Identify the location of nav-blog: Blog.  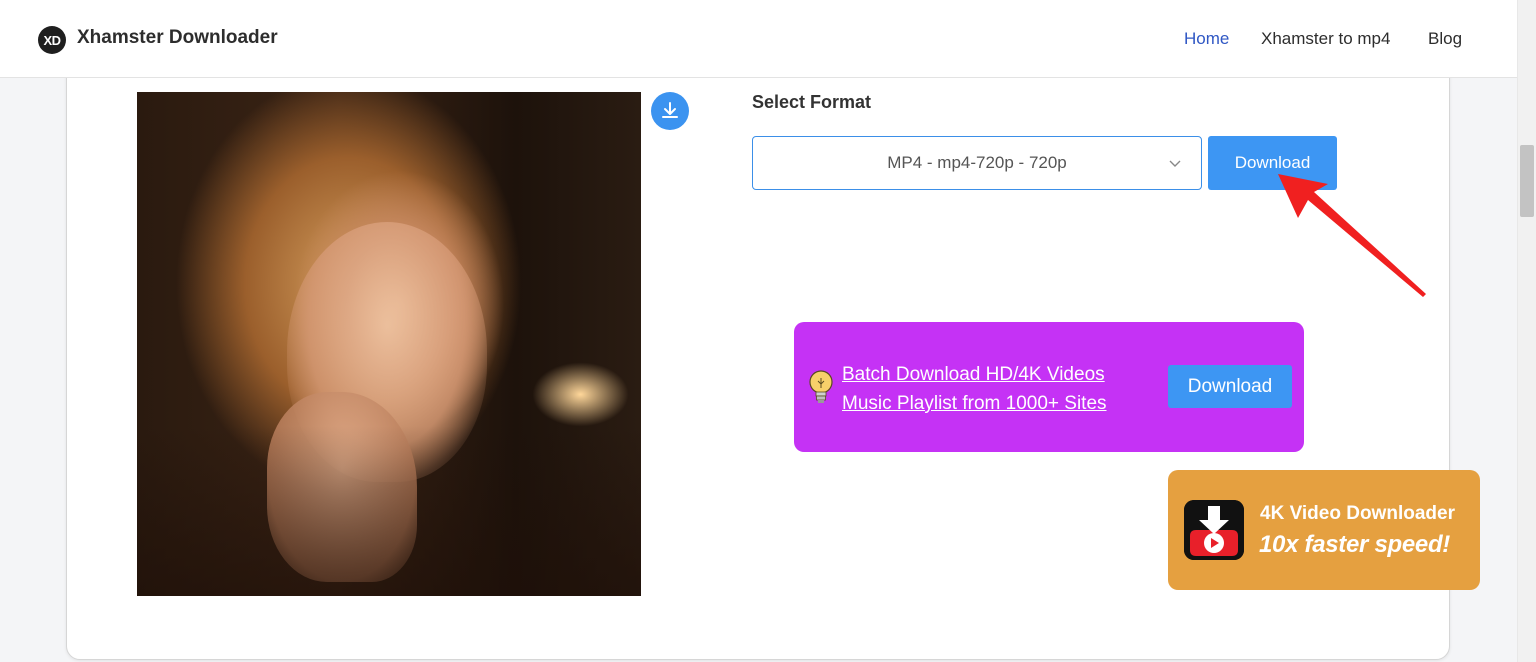
(1445, 39).